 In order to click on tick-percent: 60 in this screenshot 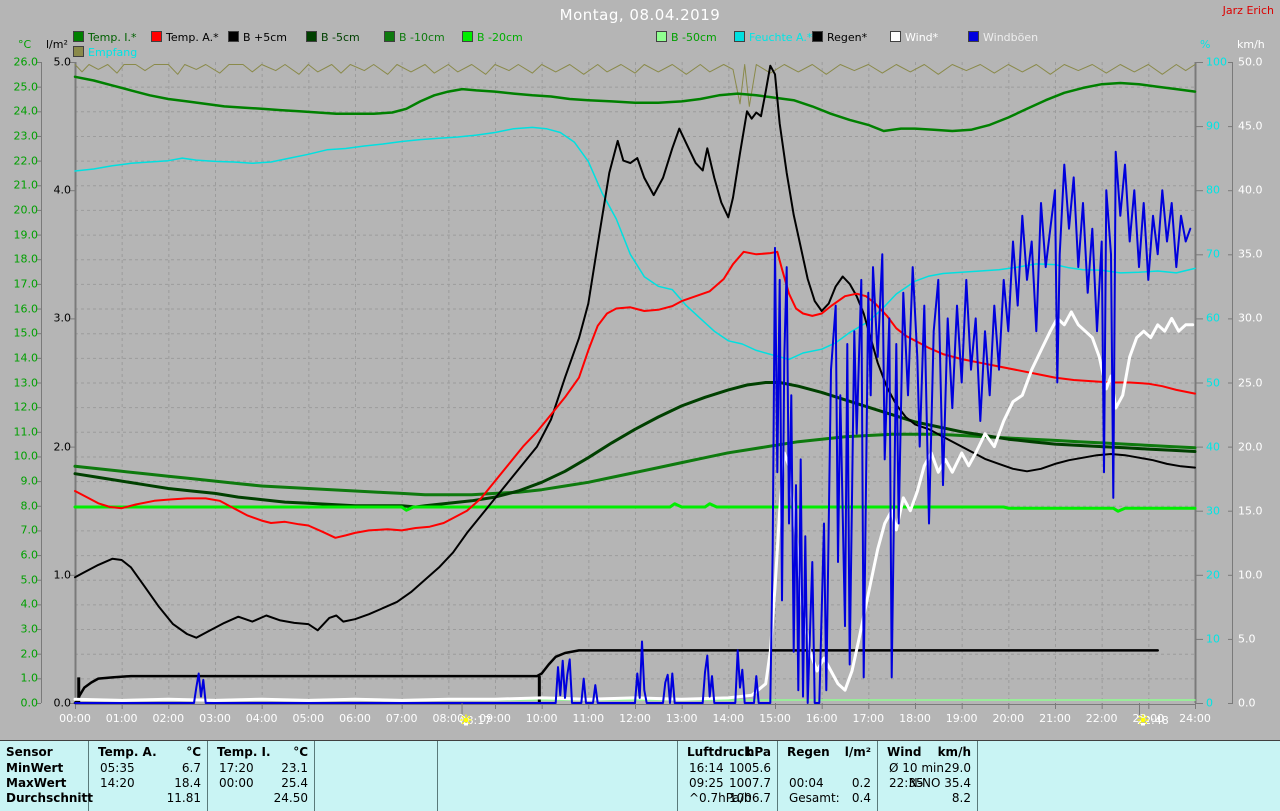, I will do `click(1213, 318)`.